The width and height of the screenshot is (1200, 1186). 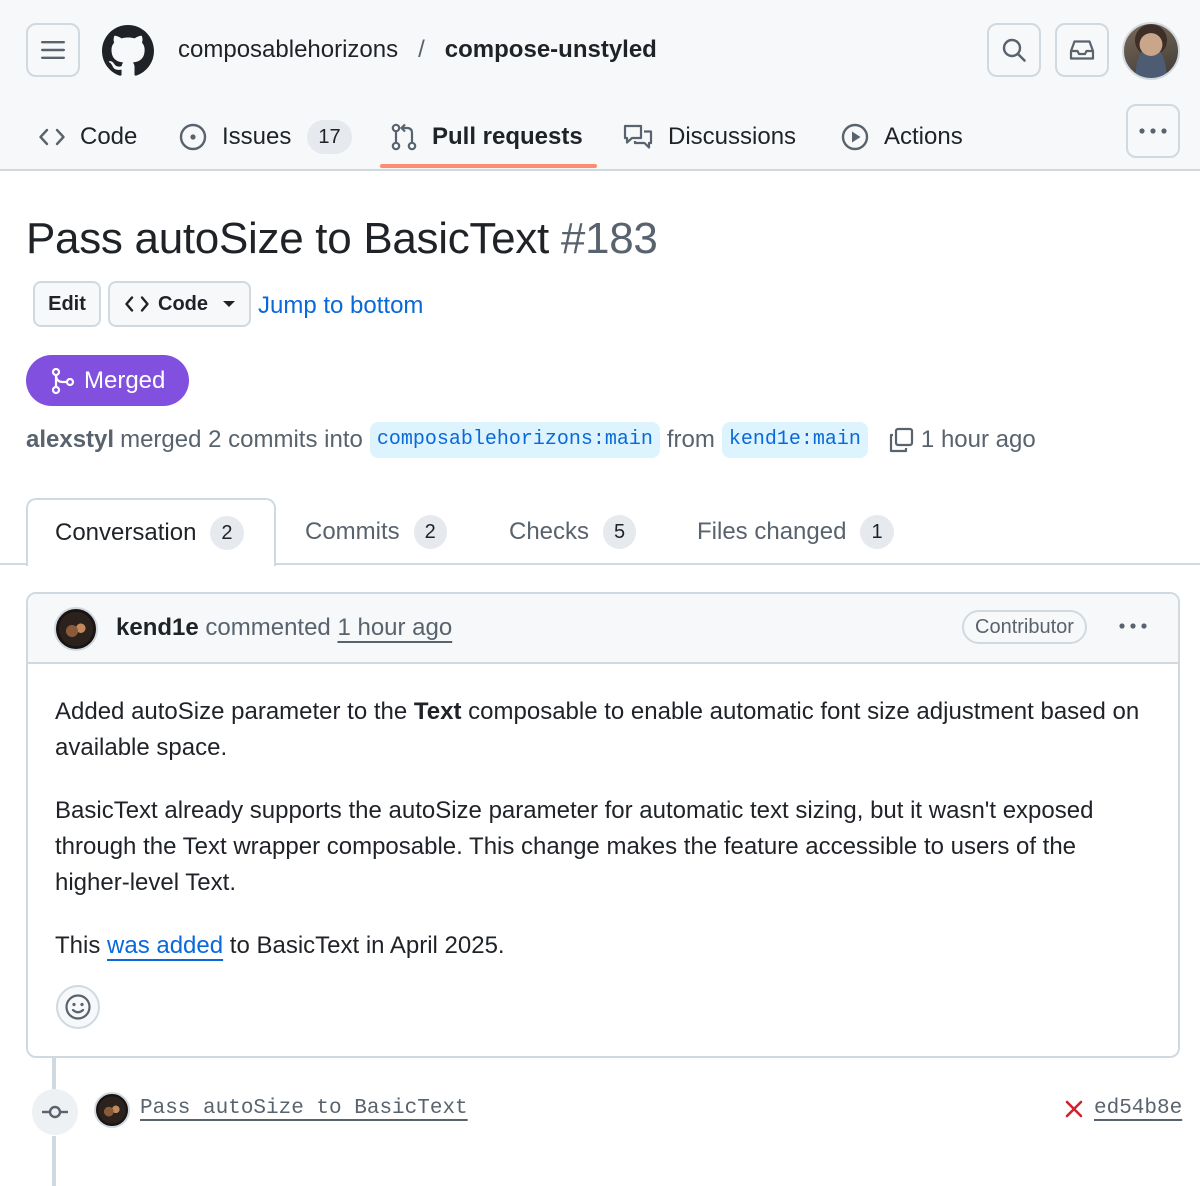 I want to click on add-reaction-button, so click(x=78, y=1007).